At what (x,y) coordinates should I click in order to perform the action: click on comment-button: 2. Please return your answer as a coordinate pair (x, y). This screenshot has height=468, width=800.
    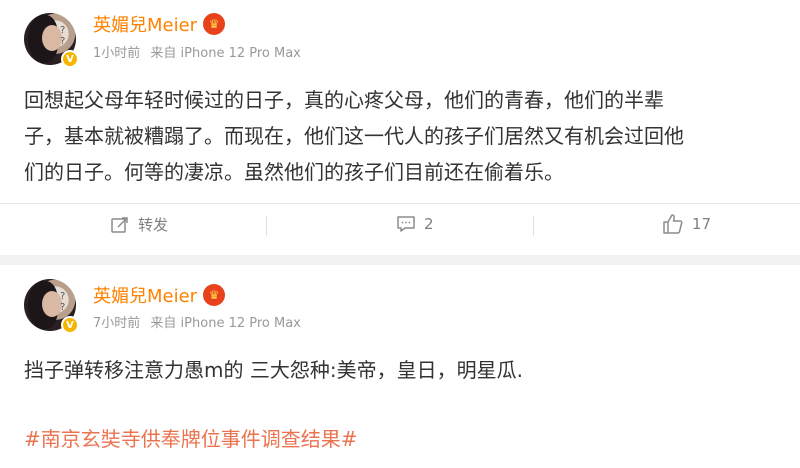
    Looking at the image, I should click on (415, 224).